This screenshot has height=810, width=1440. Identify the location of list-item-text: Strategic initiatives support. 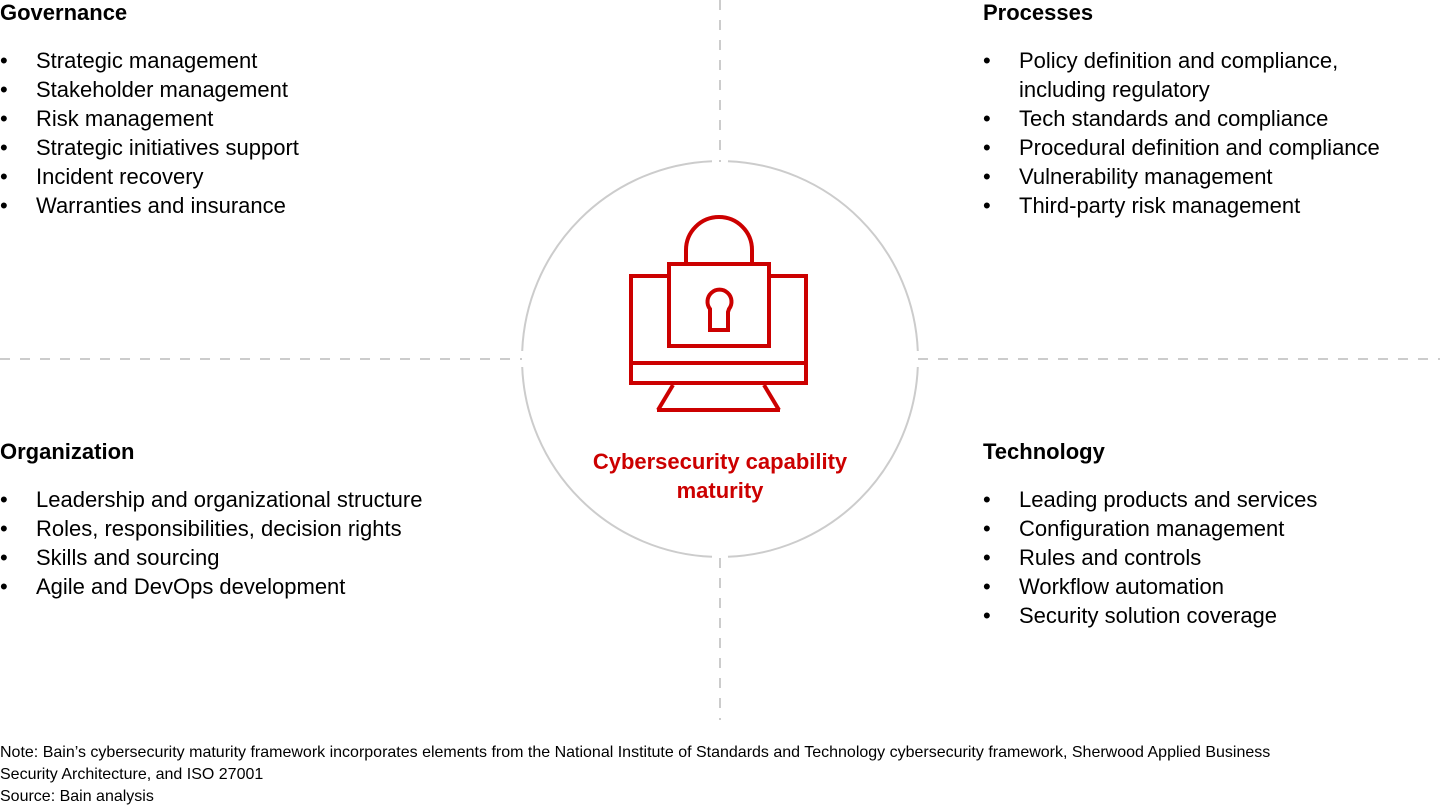
(167, 147).